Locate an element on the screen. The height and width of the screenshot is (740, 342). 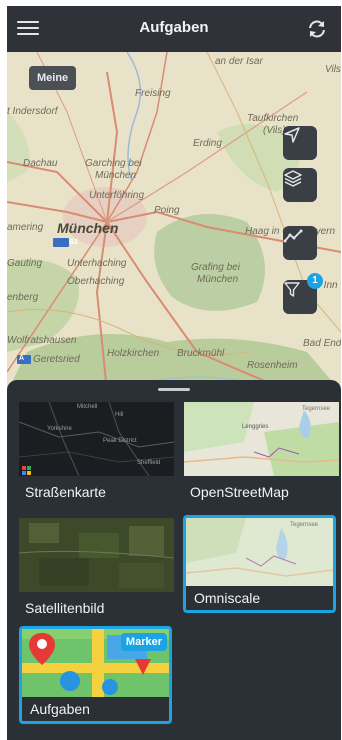
locate-button is located at coordinates (300, 143).